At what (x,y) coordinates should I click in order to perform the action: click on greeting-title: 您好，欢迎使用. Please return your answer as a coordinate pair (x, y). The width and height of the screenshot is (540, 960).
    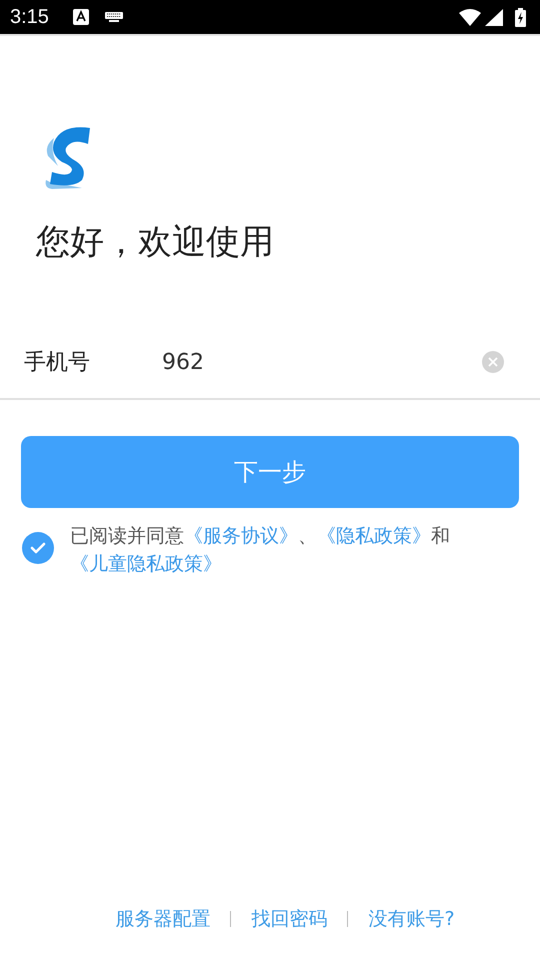
    Looking at the image, I should click on (155, 242).